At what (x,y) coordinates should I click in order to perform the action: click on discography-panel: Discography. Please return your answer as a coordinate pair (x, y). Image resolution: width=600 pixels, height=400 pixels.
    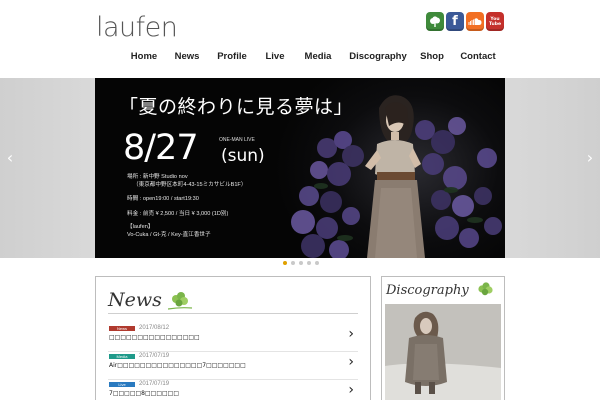
    Looking at the image, I should click on (443, 338).